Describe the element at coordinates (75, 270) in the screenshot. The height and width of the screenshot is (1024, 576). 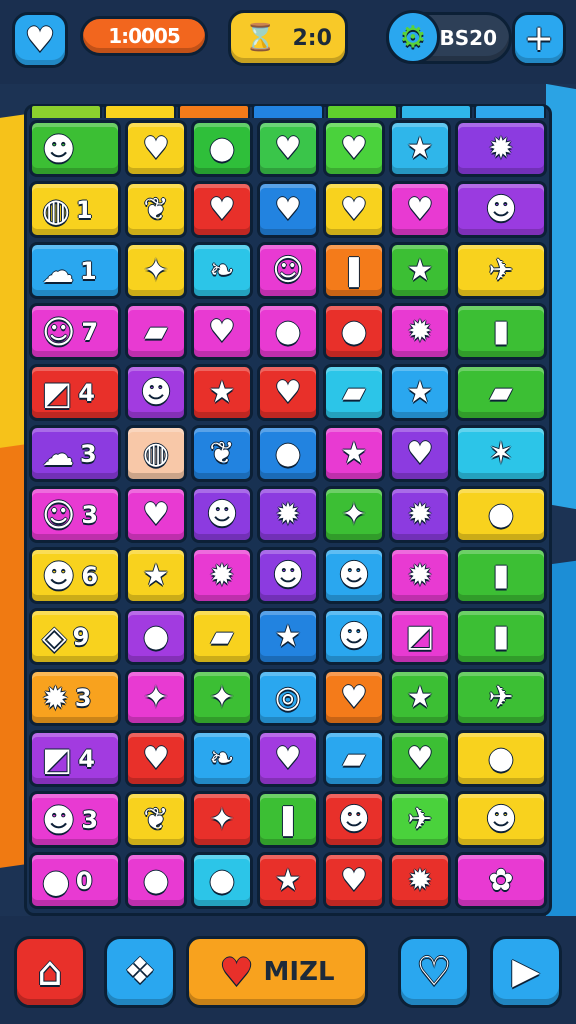
I see `row-header-tile: ☁ 1` at that location.